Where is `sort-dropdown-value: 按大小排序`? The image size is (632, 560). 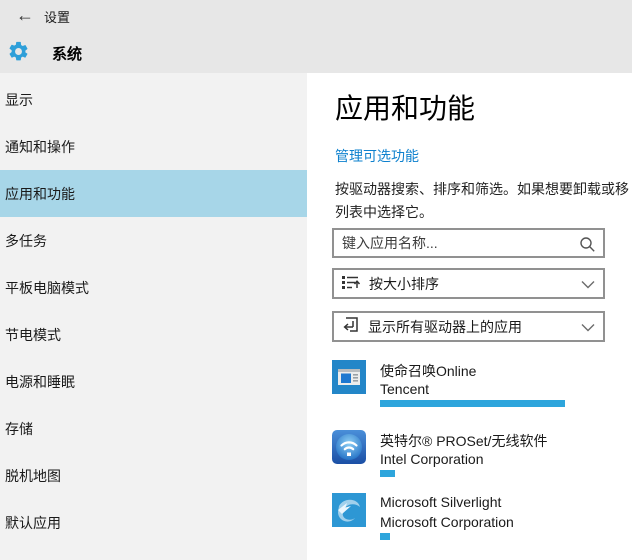
sort-dropdown-value: 按大小排序 is located at coordinates (404, 283).